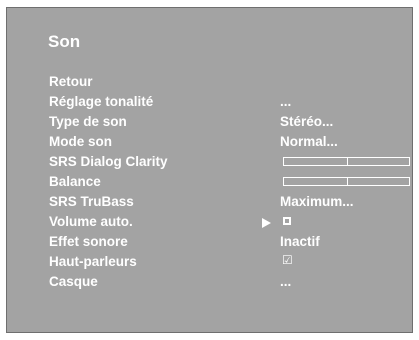 The width and height of the screenshot is (419, 340). Describe the element at coordinates (91, 201) in the screenshot. I see `menu-item-label: SRS TruBass` at that location.